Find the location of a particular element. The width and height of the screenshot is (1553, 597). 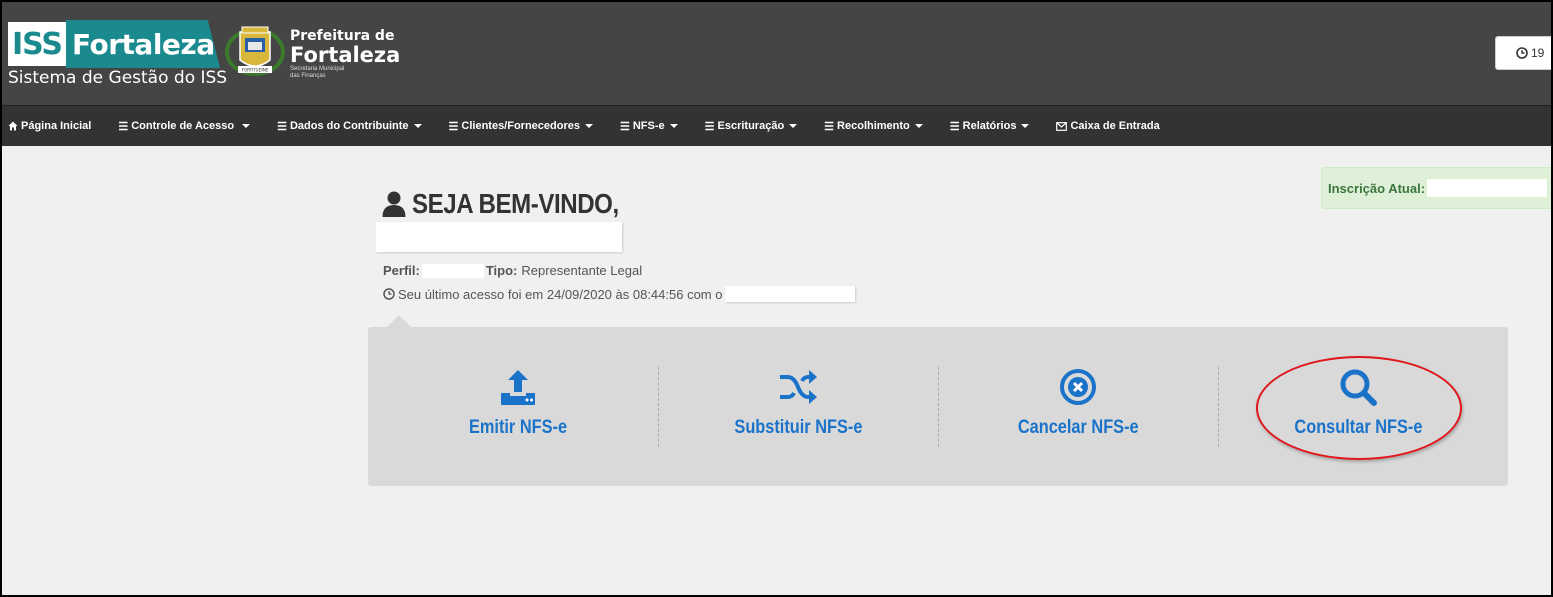

nav-recolhimento: ☰ Recolhimento is located at coordinates (873, 126).